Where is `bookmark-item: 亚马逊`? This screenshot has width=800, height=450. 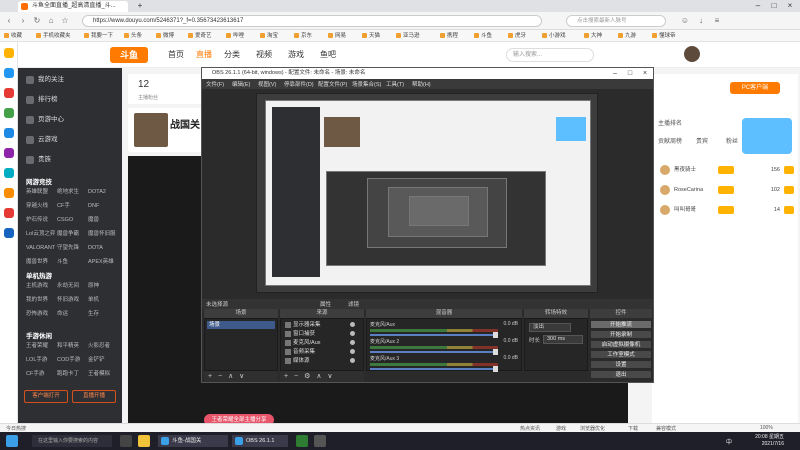 bookmark-item: 亚马逊 is located at coordinates (408, 36).